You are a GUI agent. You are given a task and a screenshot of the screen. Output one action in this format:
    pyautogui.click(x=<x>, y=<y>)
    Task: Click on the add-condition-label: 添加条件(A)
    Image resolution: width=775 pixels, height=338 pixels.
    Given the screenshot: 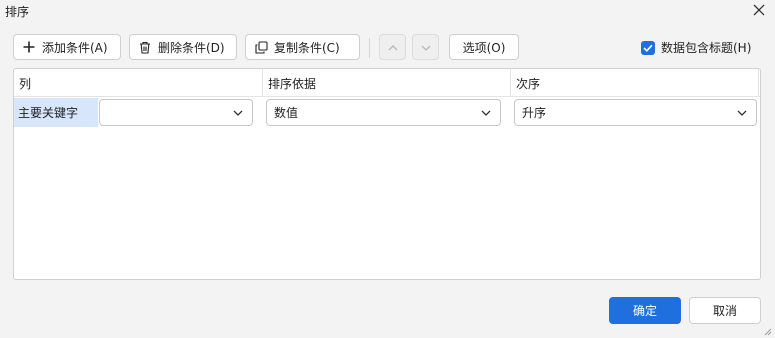 What is the action you would take?
    pyautogui.click(x=75, y=47)
    